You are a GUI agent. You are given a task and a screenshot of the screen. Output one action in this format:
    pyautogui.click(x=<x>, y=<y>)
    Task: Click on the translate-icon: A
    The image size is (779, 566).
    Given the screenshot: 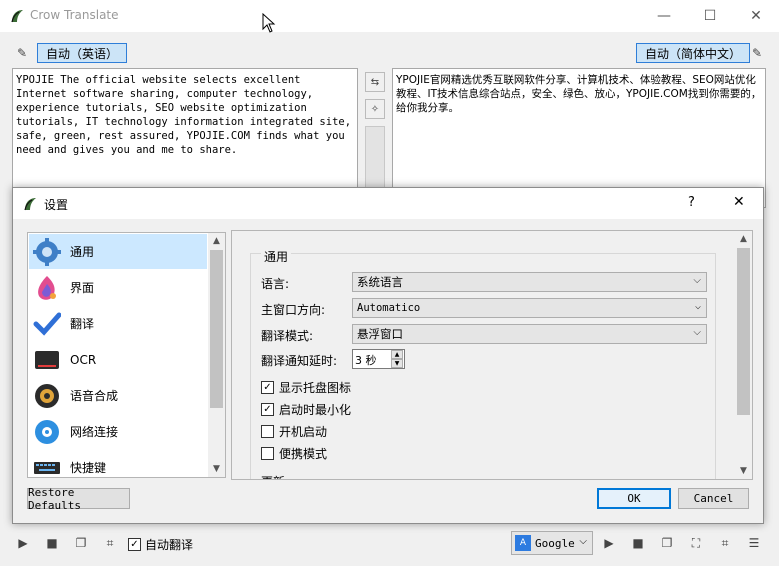 What is the action you would take?
    pyautogui.click(x=523, y=543)
    